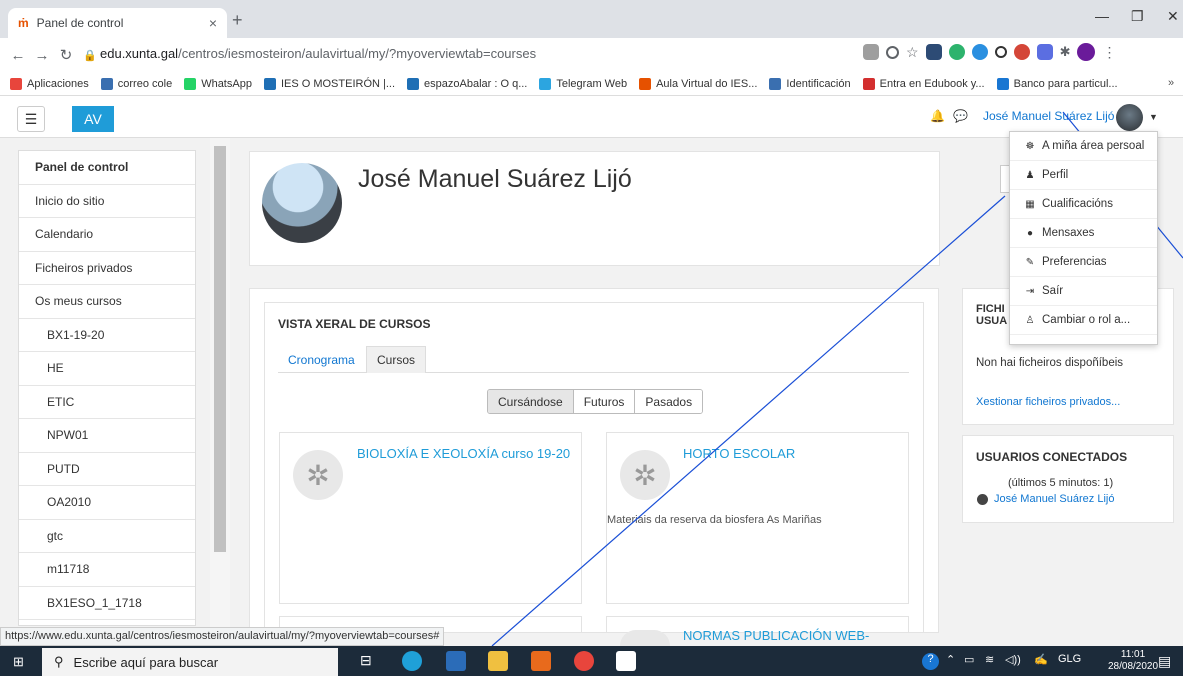  What do you see at coordinates (107, 603) in the screenshot?
I see `sidebar-item: BX1ESO_1_1718` at bounding box center [107, 603].